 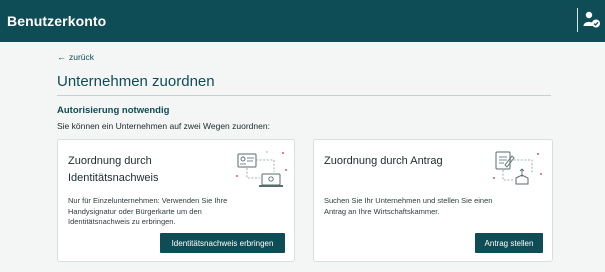 What do you see at coordinates (382, 211) in the screenshot?
I see `card-description-line: Antrag an Ihre Wirtschaftskammer.` at bounding box center [382, 211].